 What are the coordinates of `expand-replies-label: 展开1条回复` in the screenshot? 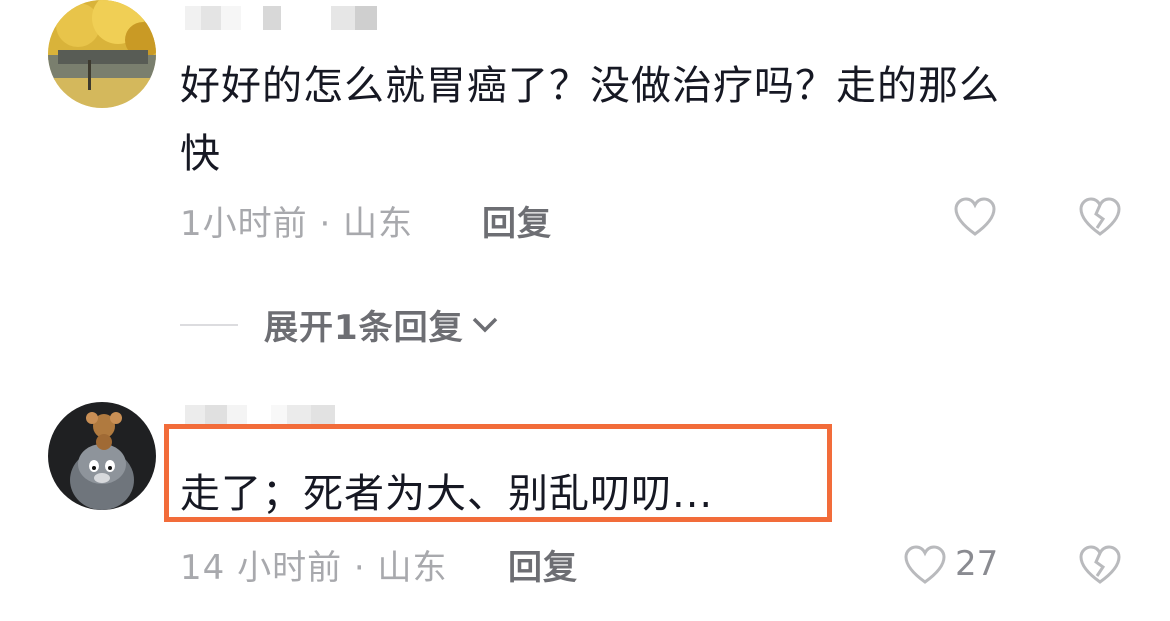 It's located at (364, 328).